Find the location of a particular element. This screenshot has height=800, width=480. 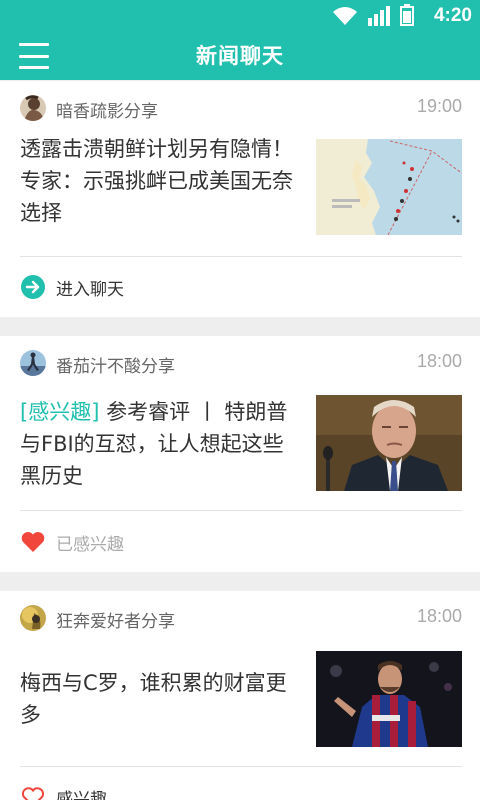

app-bar: 新闻聊天 is located at coordinates (240, 56).